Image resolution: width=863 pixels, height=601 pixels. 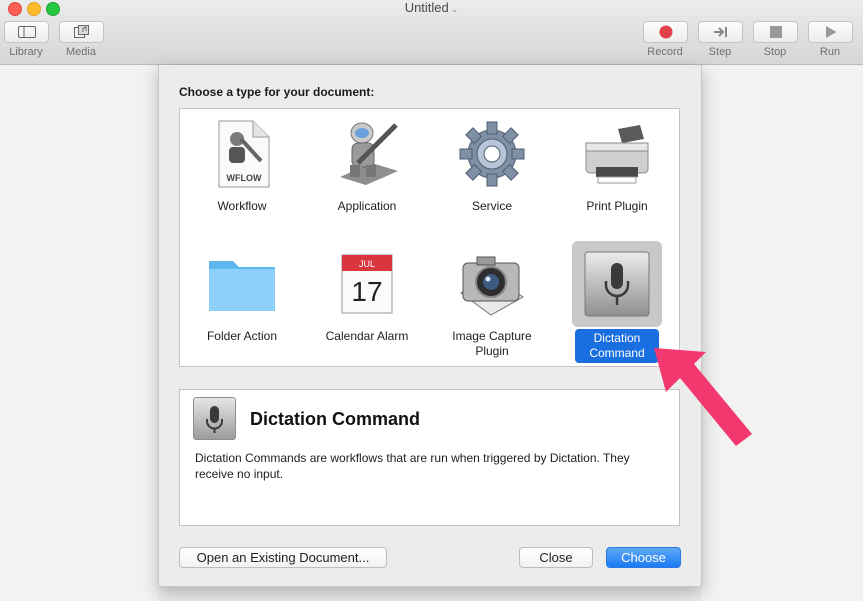 What do you see at coordinates (617, 206) in the screenshot?
I see `type-print-plugin-label: Print Plugin` at bounding box center [617, 206].